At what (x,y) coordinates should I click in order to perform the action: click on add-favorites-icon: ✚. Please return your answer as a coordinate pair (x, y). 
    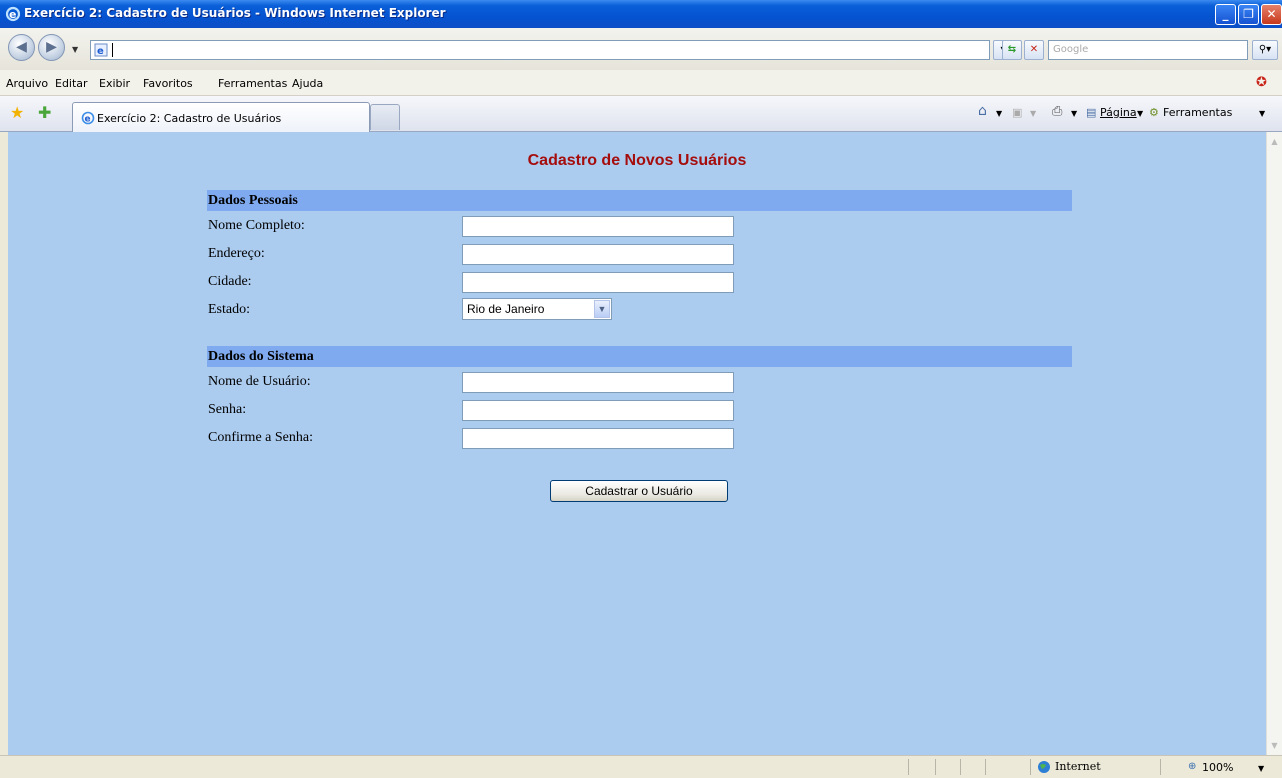
    Looking at the image, I should click on (44, 113).